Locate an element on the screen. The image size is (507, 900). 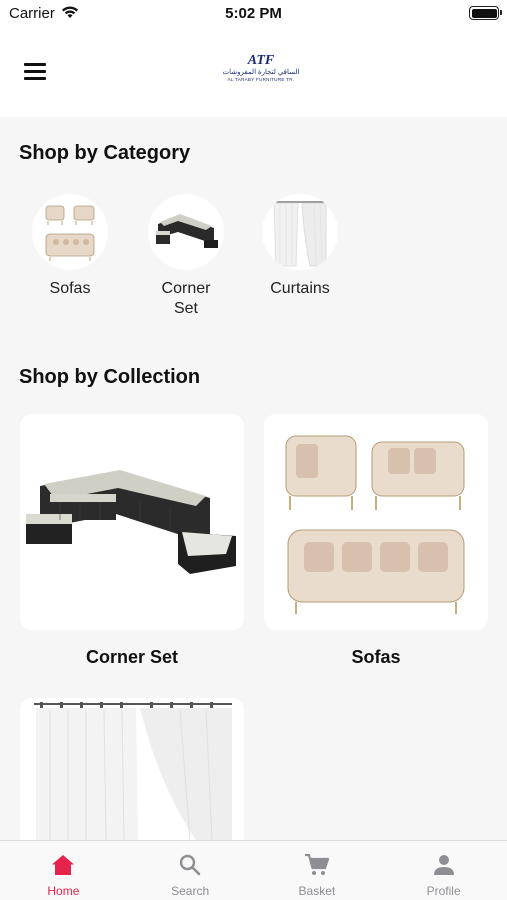
collection-card-corner-set is located at coordinates (132, 522).